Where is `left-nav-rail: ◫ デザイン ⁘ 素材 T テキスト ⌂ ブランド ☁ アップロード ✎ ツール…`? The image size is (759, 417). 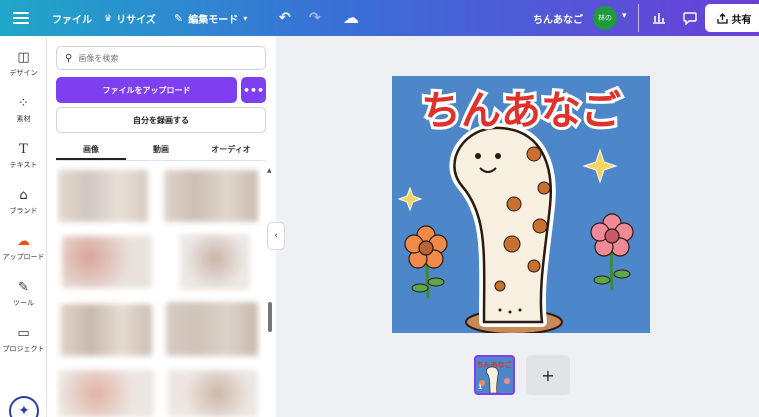 left-nav-rail: ◫ デザイン ⁘ 素材 T テキスト ⌂ ブランド ☁ アップロード ✎ ツール… is located at coordinates (23, 226).